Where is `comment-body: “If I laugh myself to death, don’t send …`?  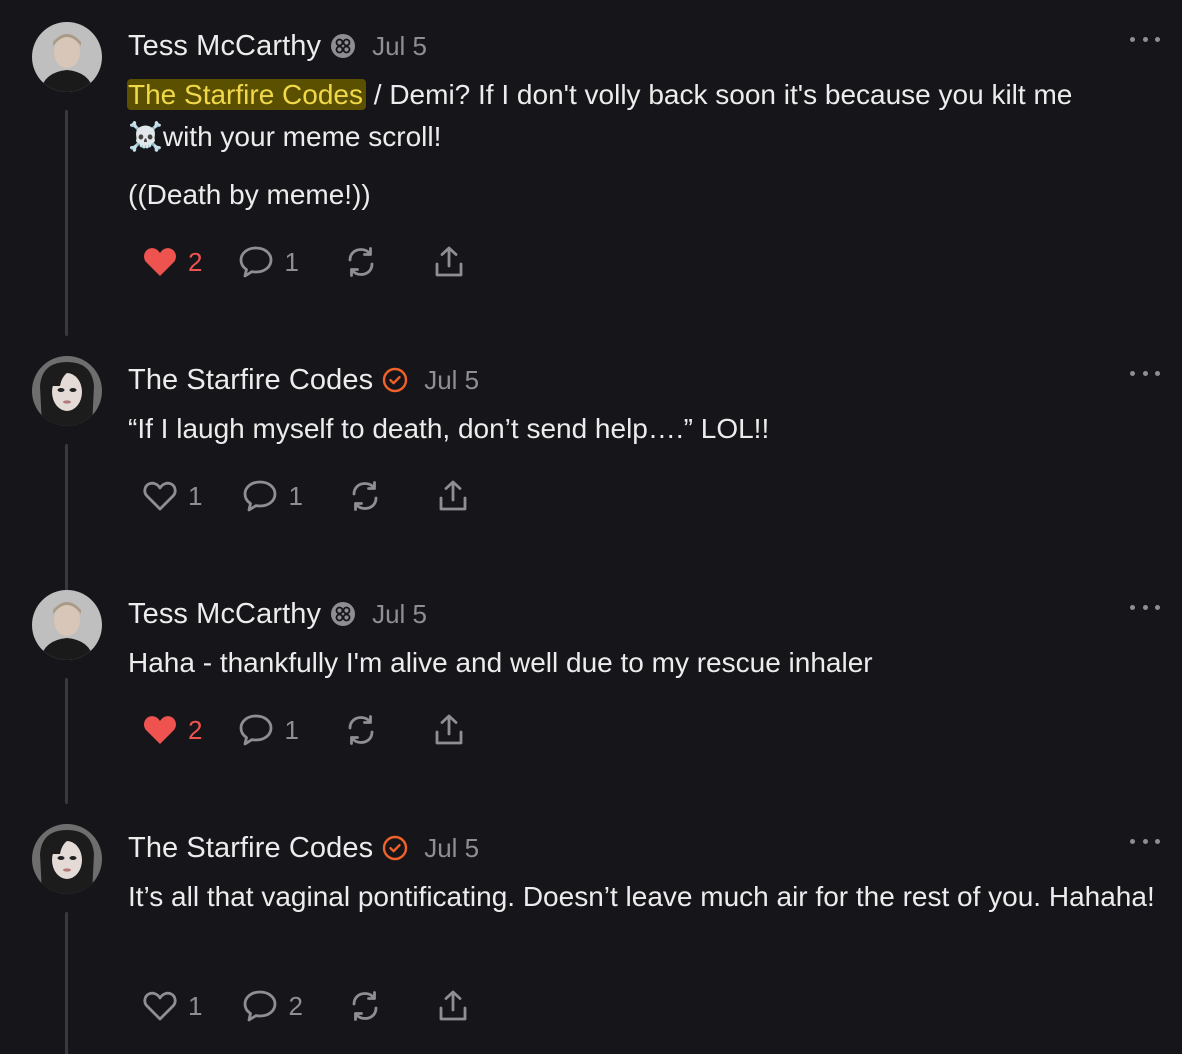 comment-body: “If I laugh myself to death, don’t send … is located at coordinates (643, 429).